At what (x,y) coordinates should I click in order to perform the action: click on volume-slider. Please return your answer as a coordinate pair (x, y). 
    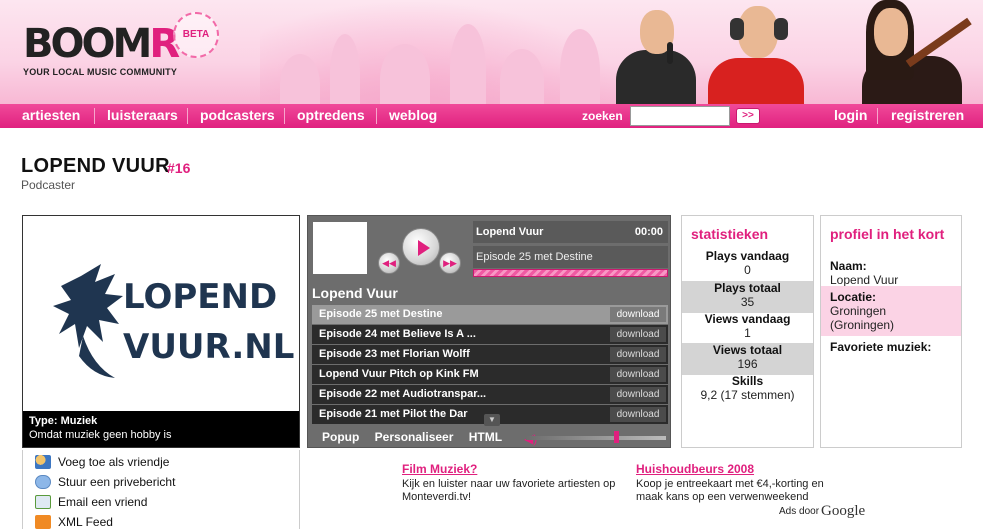
    Looking at the image, I should click on (596, 438).